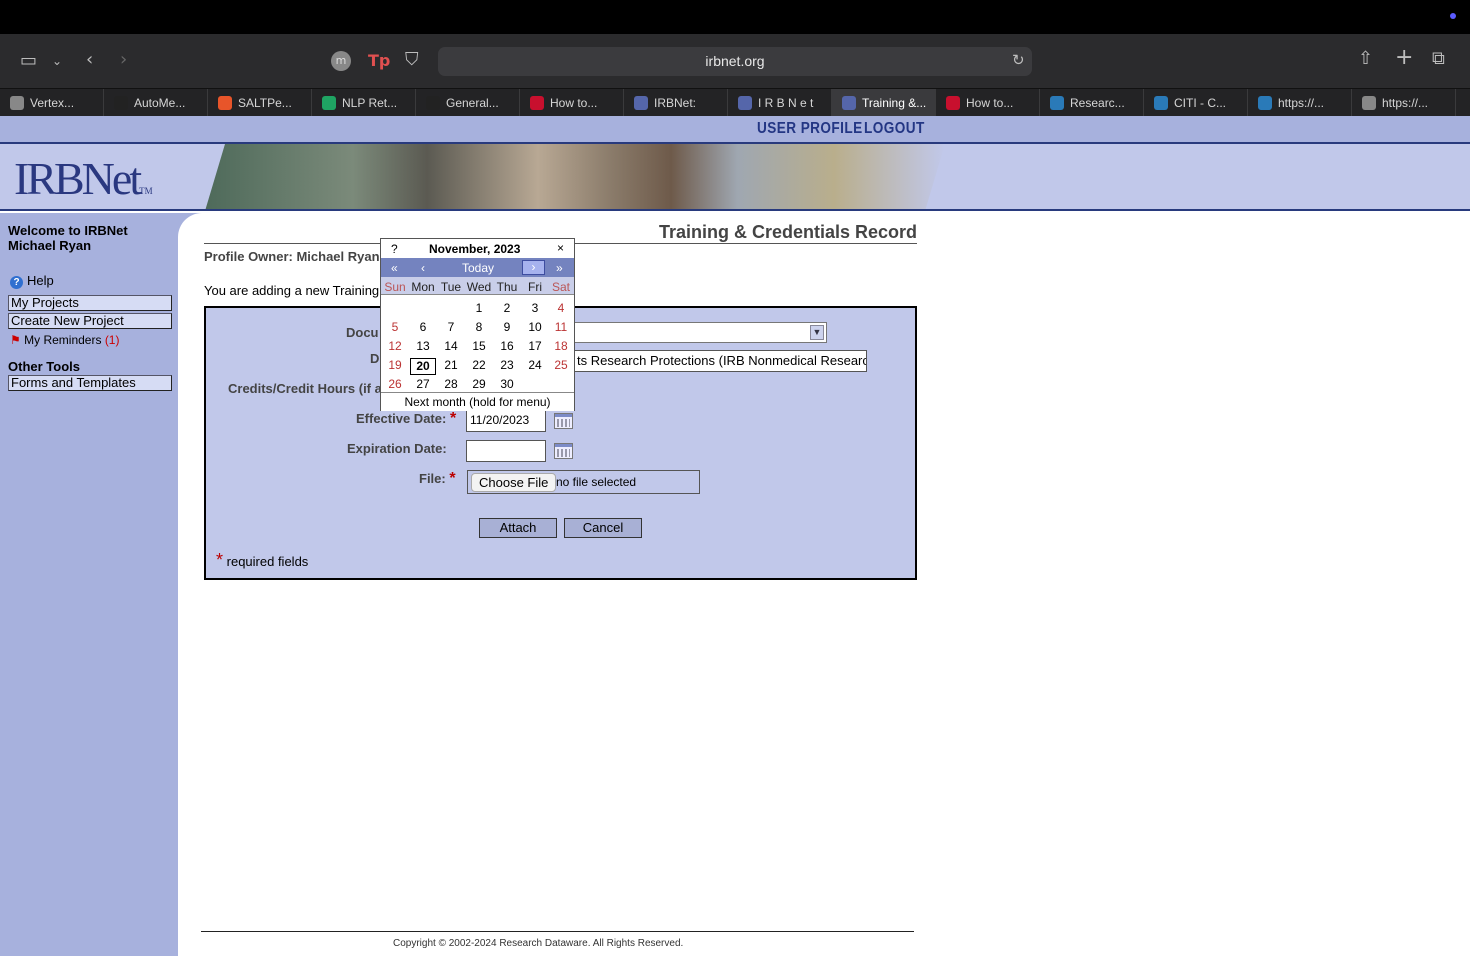 The height and width of the screenshot is (956, 1470). Describe the element at coordinates (1365, 59) in the screenshot. I see `share-icon: ⇧` at that location.